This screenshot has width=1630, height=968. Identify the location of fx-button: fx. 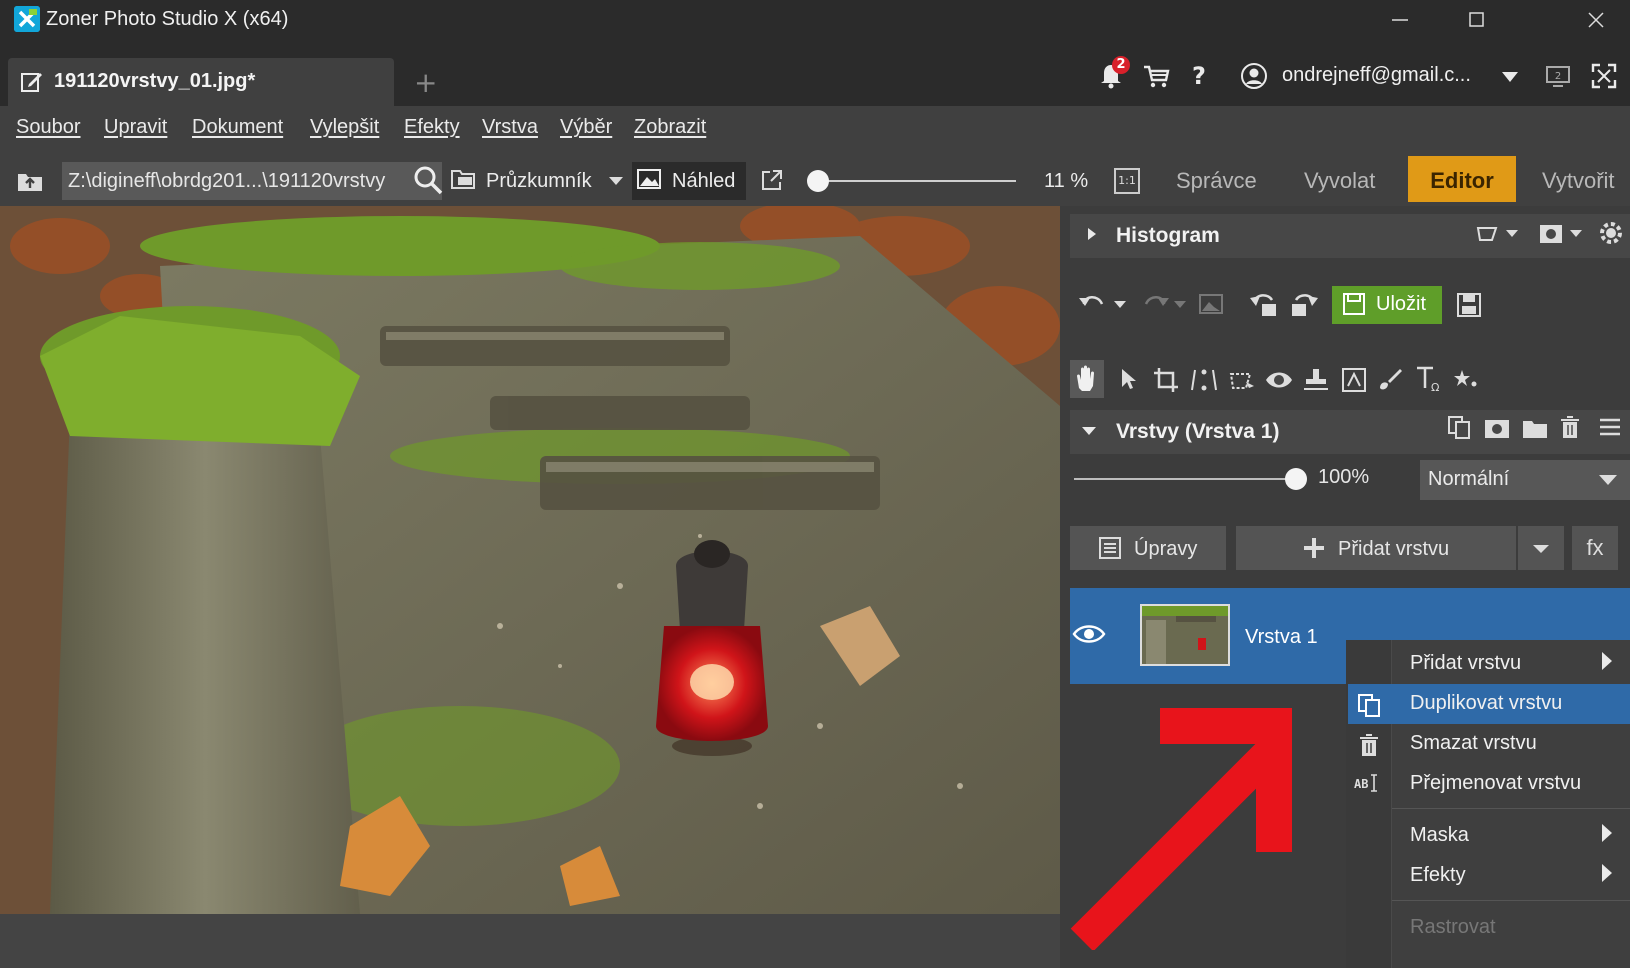
(1595, 548).